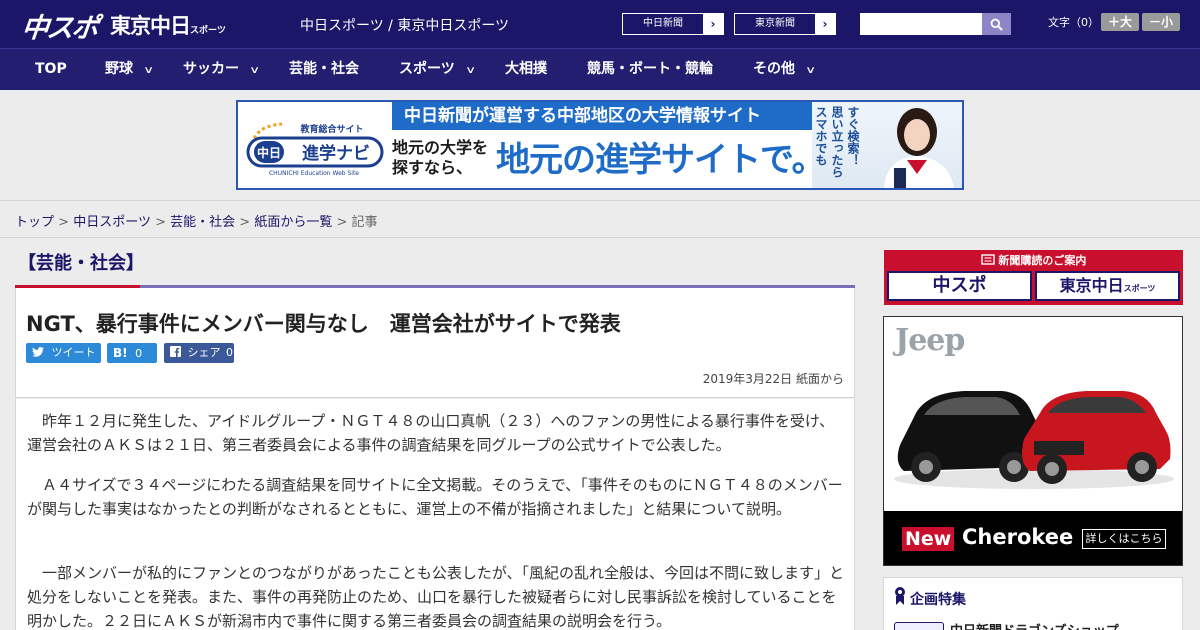 The width and height of the screenshot is (1200, 630). I want to click on banner-photo: スマホでも 思い立ったら すぐ検索！, so click(887, 145).